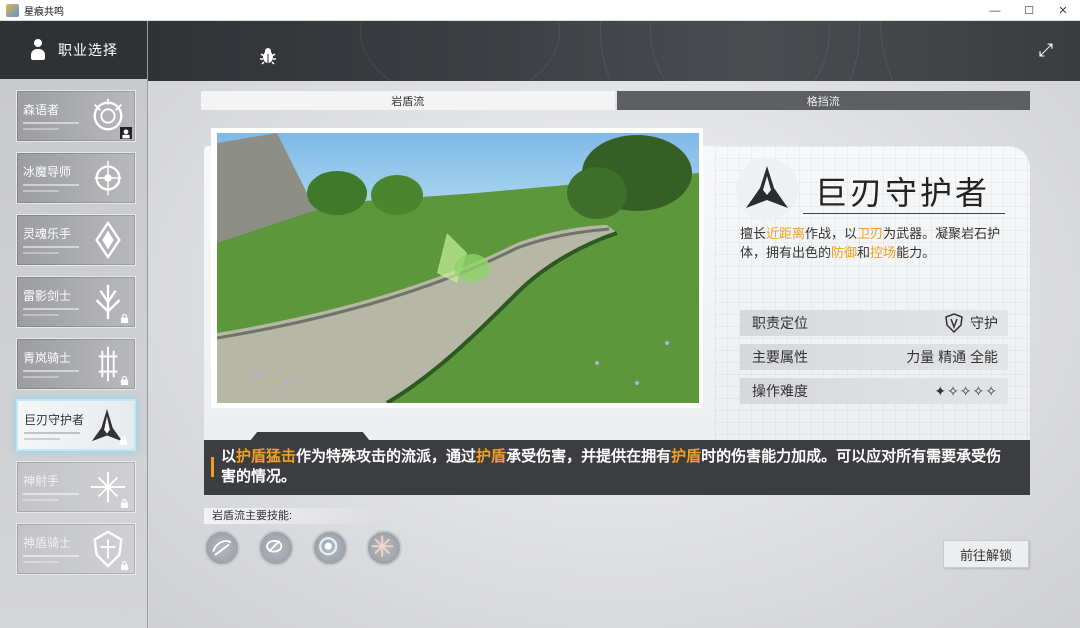  I want to click on class-item-marksman: 神射手, so click(76, 487).